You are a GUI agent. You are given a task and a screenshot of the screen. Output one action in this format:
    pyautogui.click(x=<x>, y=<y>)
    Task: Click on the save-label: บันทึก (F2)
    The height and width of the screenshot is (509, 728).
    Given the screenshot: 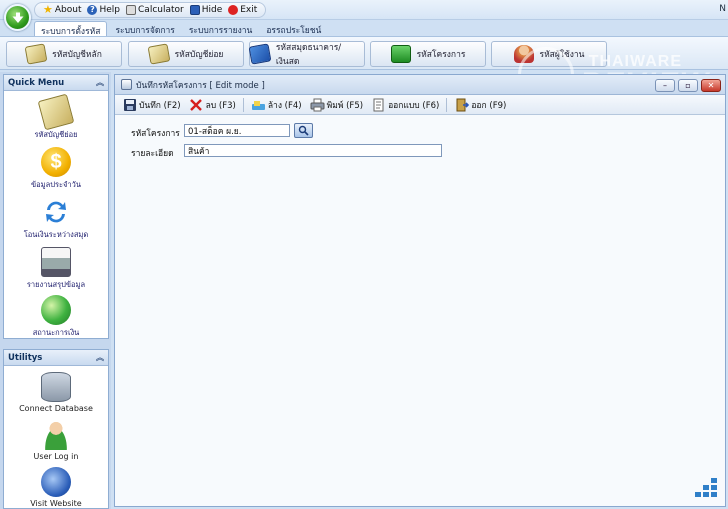 What is the action you would take?
    pyautogui.click(x=160, y=105)
    